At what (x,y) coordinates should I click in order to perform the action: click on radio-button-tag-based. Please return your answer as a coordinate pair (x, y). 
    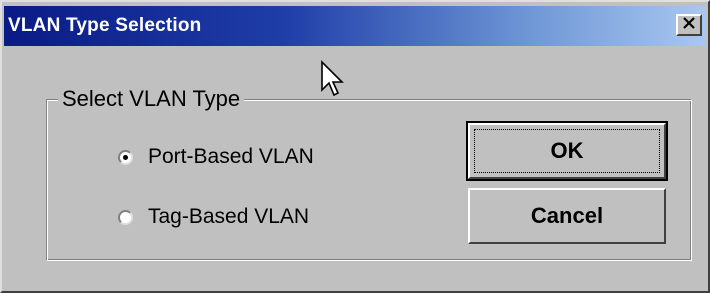
    Looking at the image, I should click on (125, 217).